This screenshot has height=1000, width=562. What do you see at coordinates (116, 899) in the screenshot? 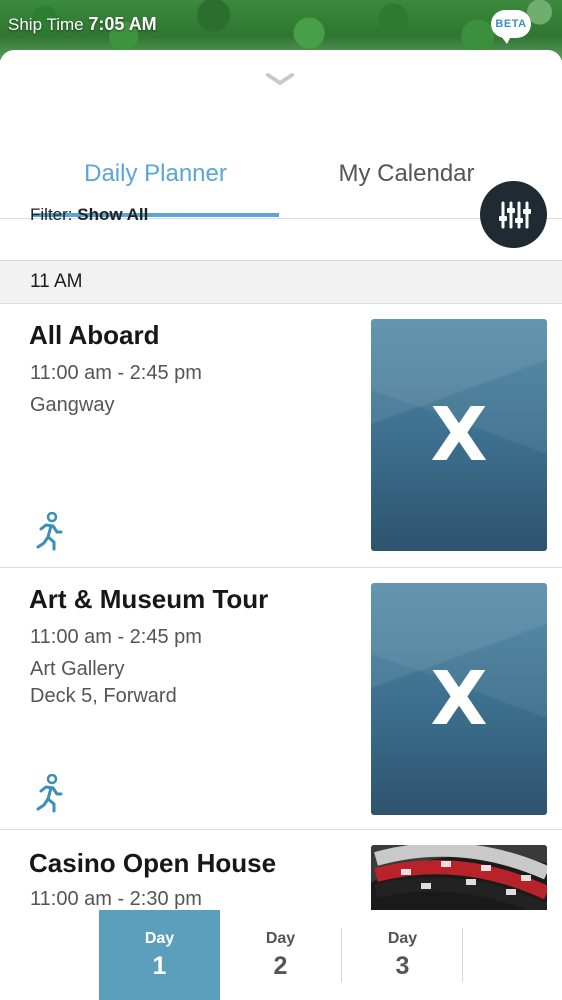
I see `event-time: 11:00 am - 2:30 pm` at bounding box center [116, 899].